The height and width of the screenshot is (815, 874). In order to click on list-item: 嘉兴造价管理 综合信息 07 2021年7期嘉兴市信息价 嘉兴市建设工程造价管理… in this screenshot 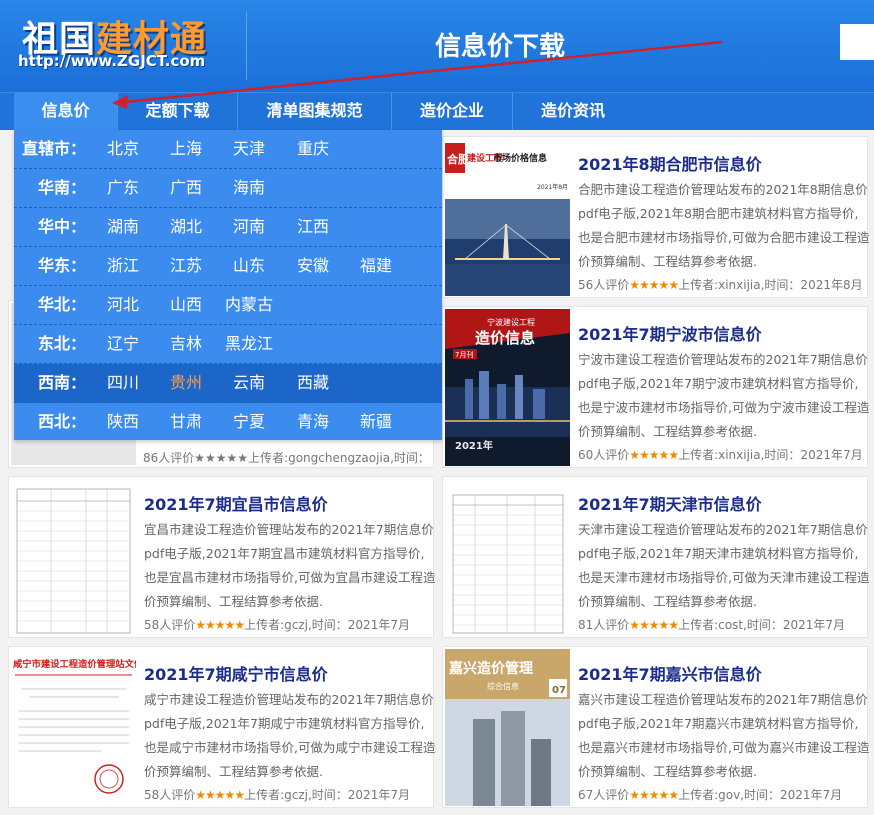, I will do `click(656, 727)`.